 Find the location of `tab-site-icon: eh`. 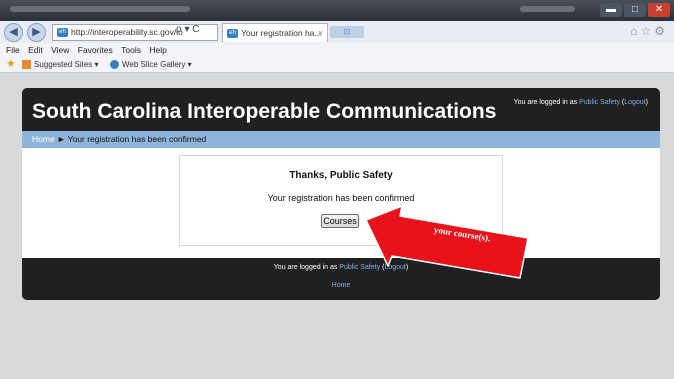

tab-site-icon: eh is located at coordinates (232, 34).